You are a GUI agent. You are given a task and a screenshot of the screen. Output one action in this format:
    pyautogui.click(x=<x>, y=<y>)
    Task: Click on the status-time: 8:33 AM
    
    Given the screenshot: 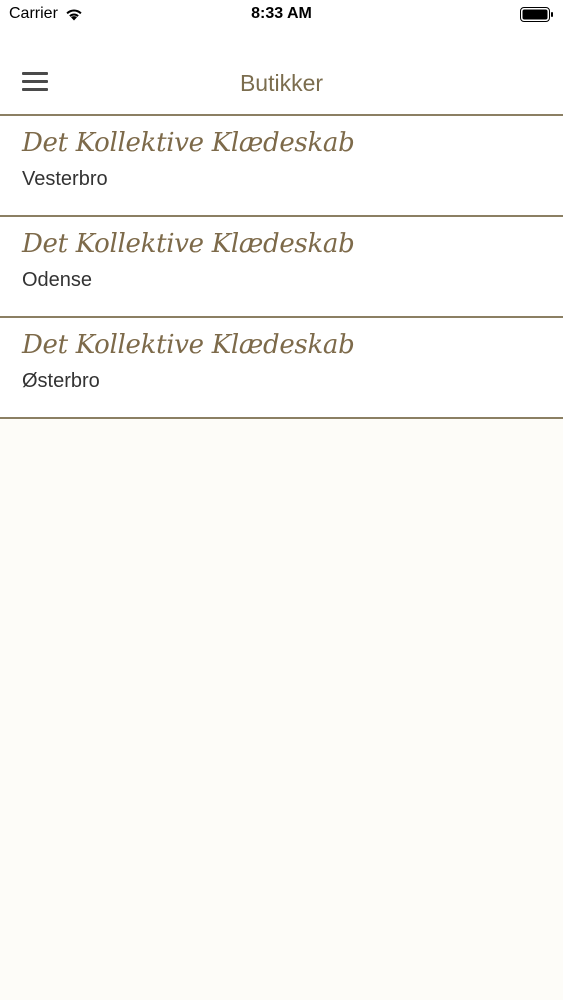 What is the action you would take?
    pyautogui.click(x=281, y=13)
    